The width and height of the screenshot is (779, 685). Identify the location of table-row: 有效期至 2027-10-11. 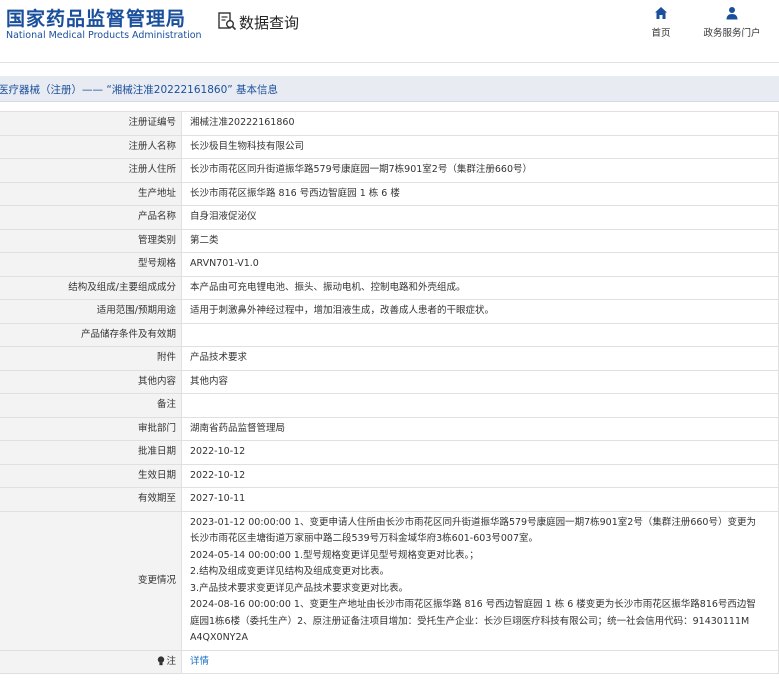
(389, 499).